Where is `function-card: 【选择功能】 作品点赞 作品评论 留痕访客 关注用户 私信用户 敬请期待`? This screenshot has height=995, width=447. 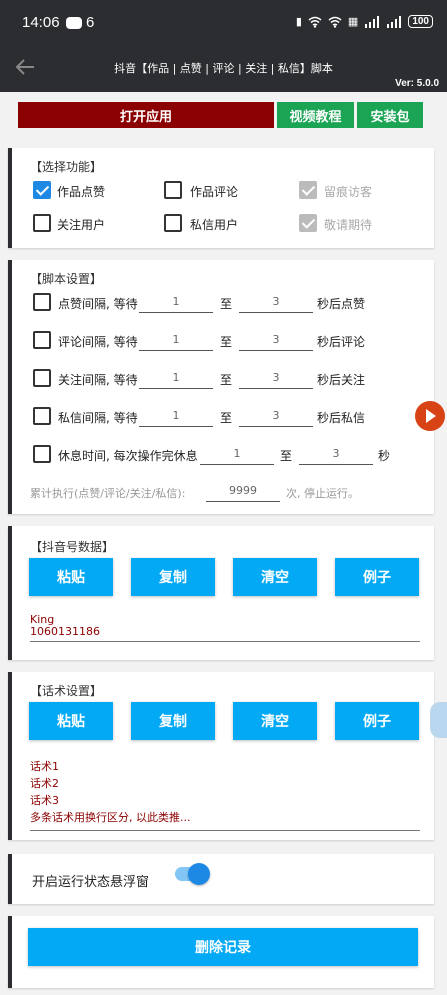
function-card: 【选择功能】 作品点赞 作品评论 留痕访客 关注用户 私信用户 敬请期待 is located at coordinates (221, 198).